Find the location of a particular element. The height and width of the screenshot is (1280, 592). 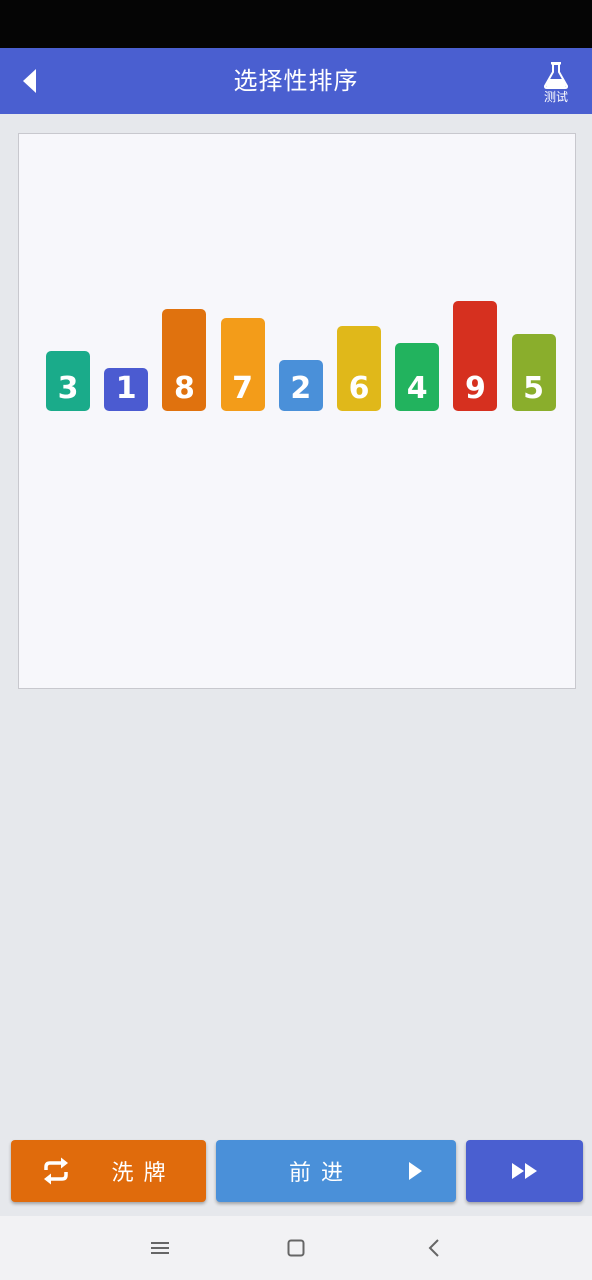

nav-back-button is located at coordinates (434, 1248).